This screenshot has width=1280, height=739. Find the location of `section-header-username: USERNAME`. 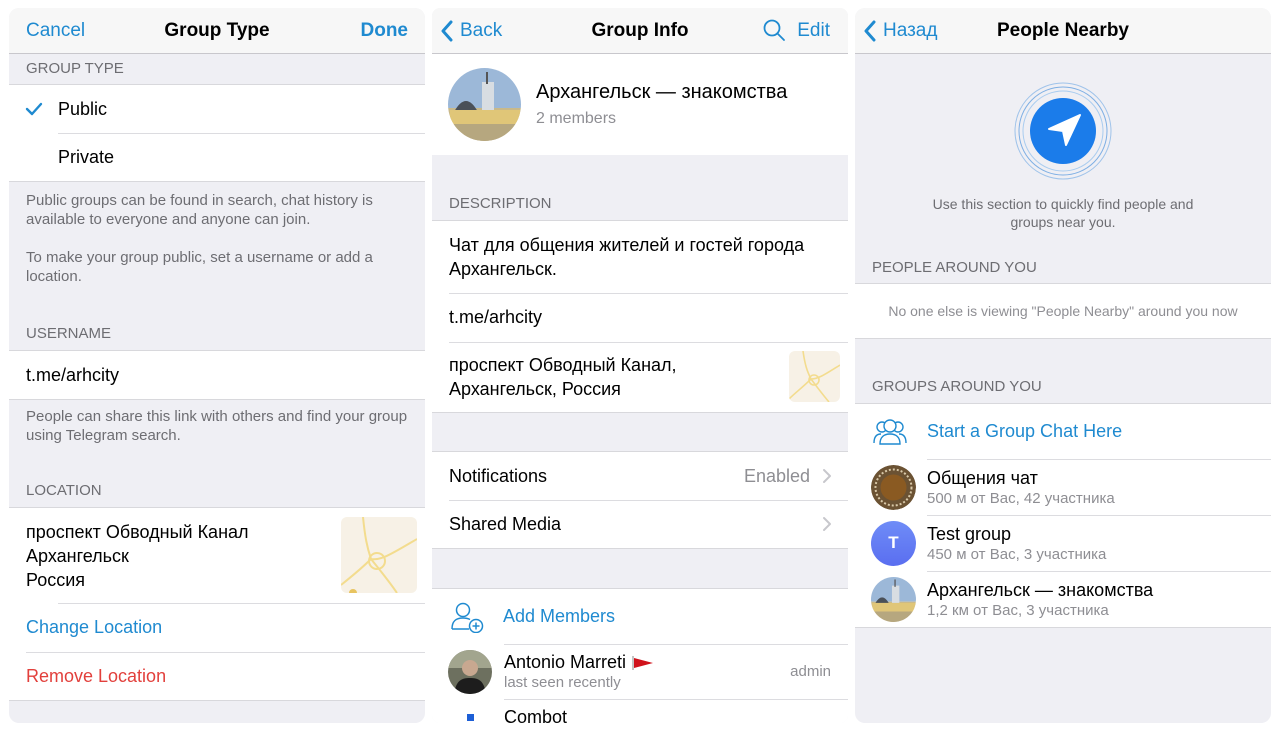

section-header-username: USERNAME is located at coordinates (69, 333).